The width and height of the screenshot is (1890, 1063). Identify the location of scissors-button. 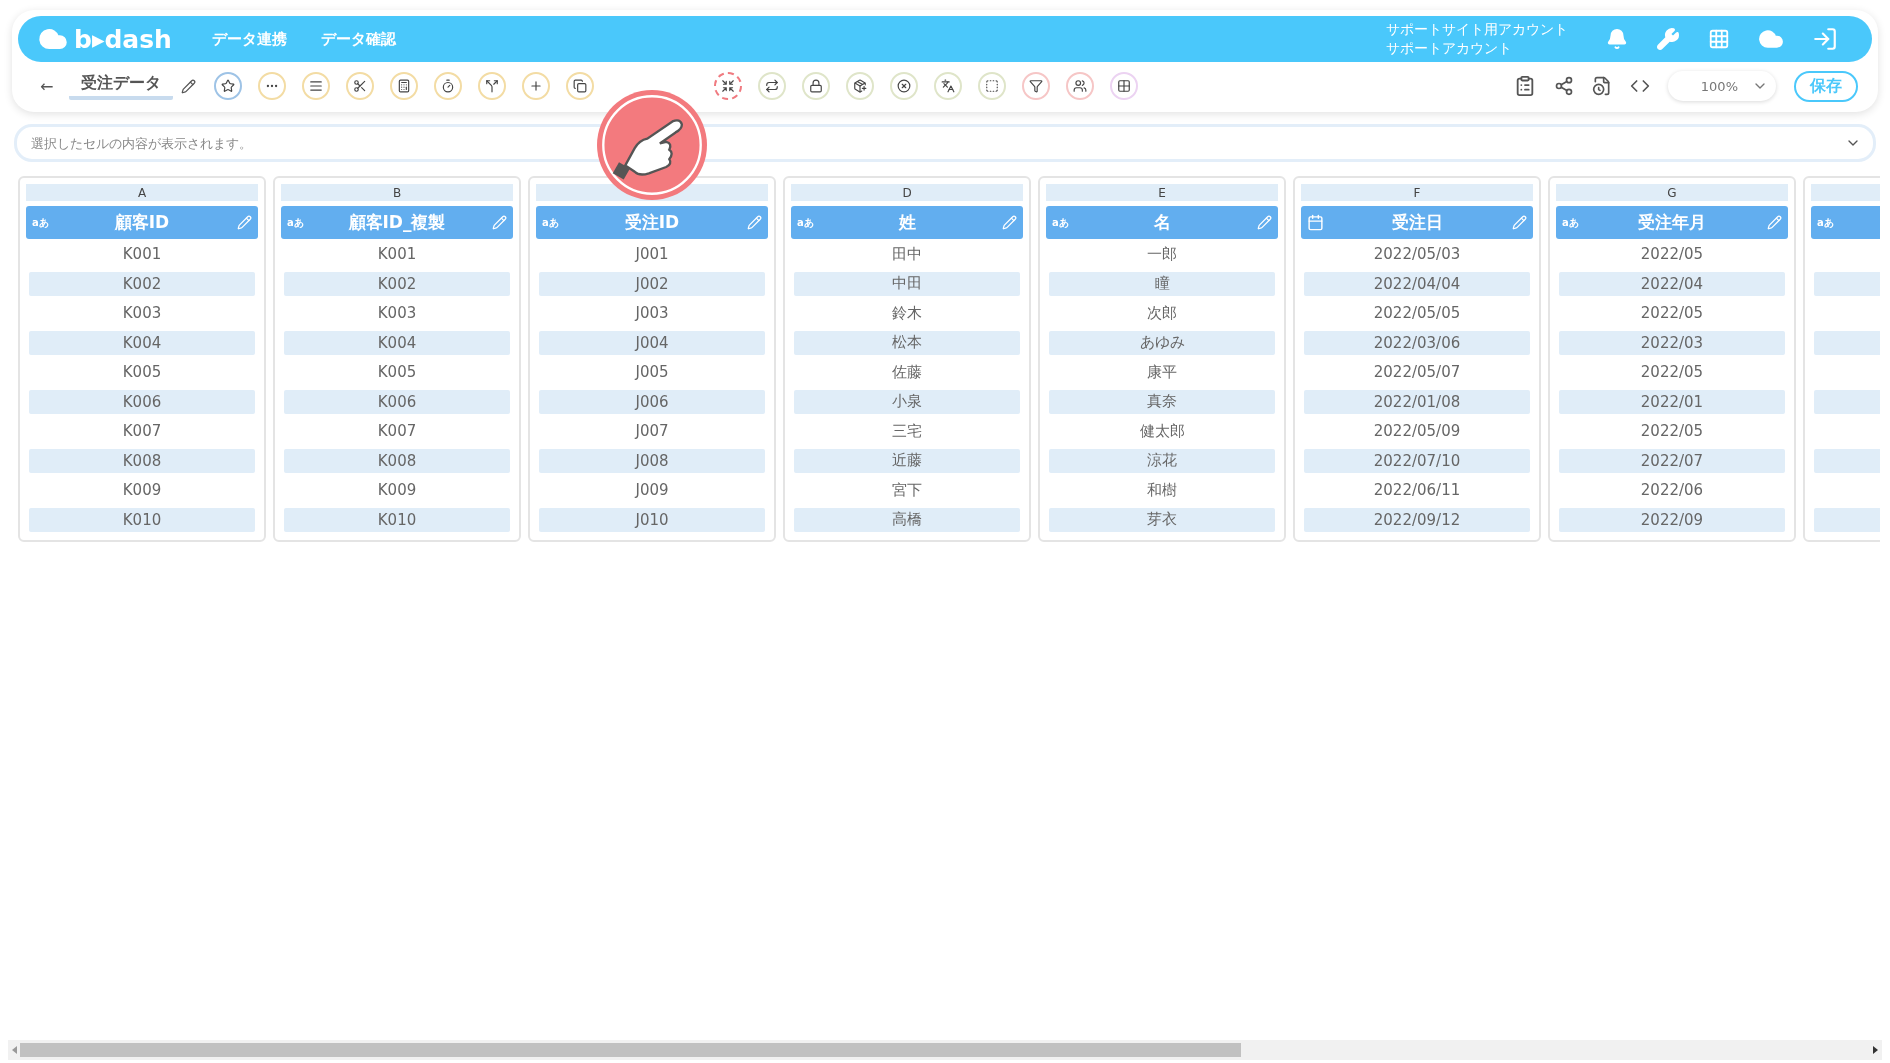
(360, 86).